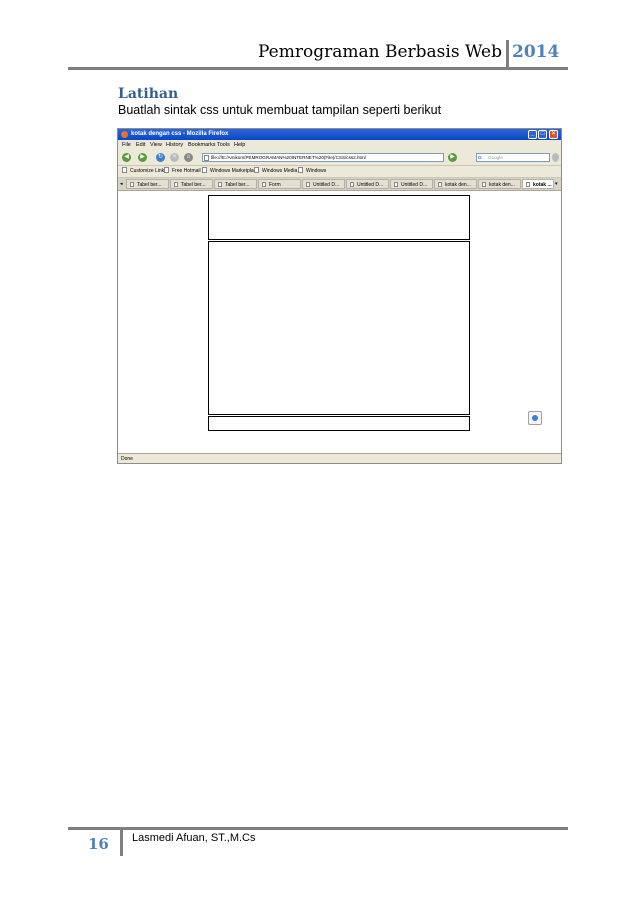 This screenshot has width=638, height=902. I want to click on back-icon: ◀, so click(126, 157).